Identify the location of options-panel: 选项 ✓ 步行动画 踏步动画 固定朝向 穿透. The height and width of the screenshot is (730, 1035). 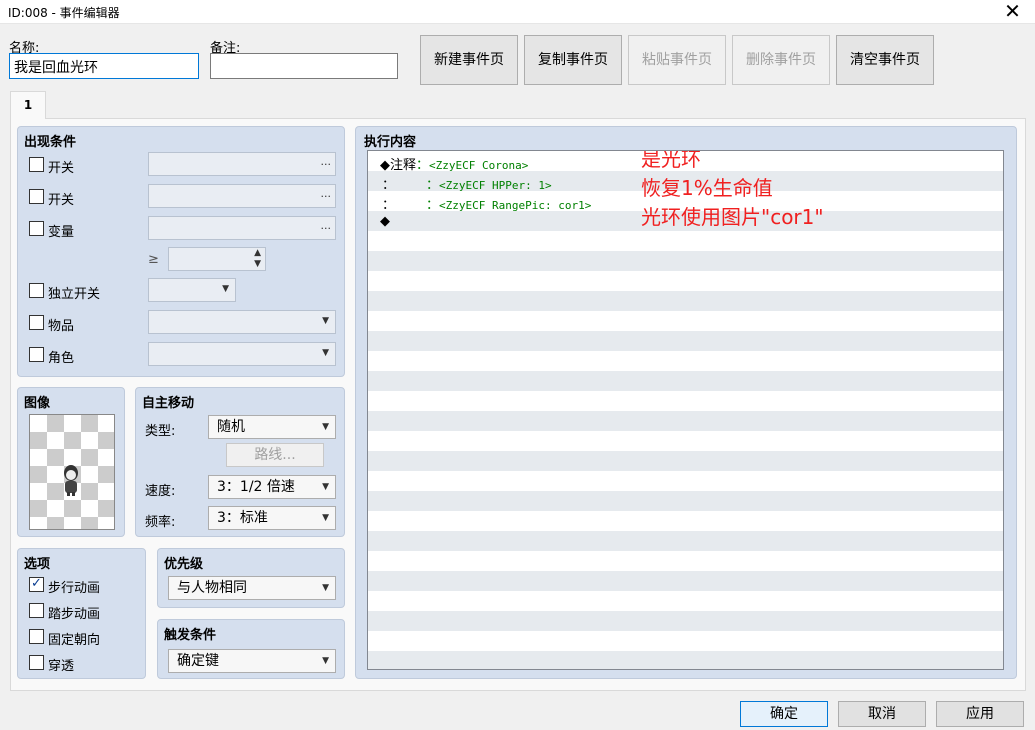
(81, 613).